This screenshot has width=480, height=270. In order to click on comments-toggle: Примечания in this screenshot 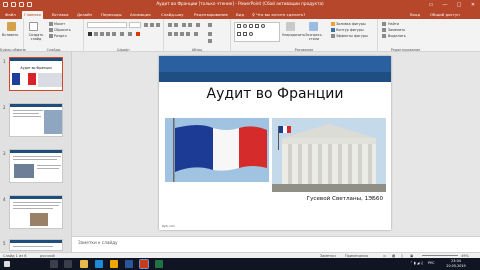, I will do `click(356, 256)`.